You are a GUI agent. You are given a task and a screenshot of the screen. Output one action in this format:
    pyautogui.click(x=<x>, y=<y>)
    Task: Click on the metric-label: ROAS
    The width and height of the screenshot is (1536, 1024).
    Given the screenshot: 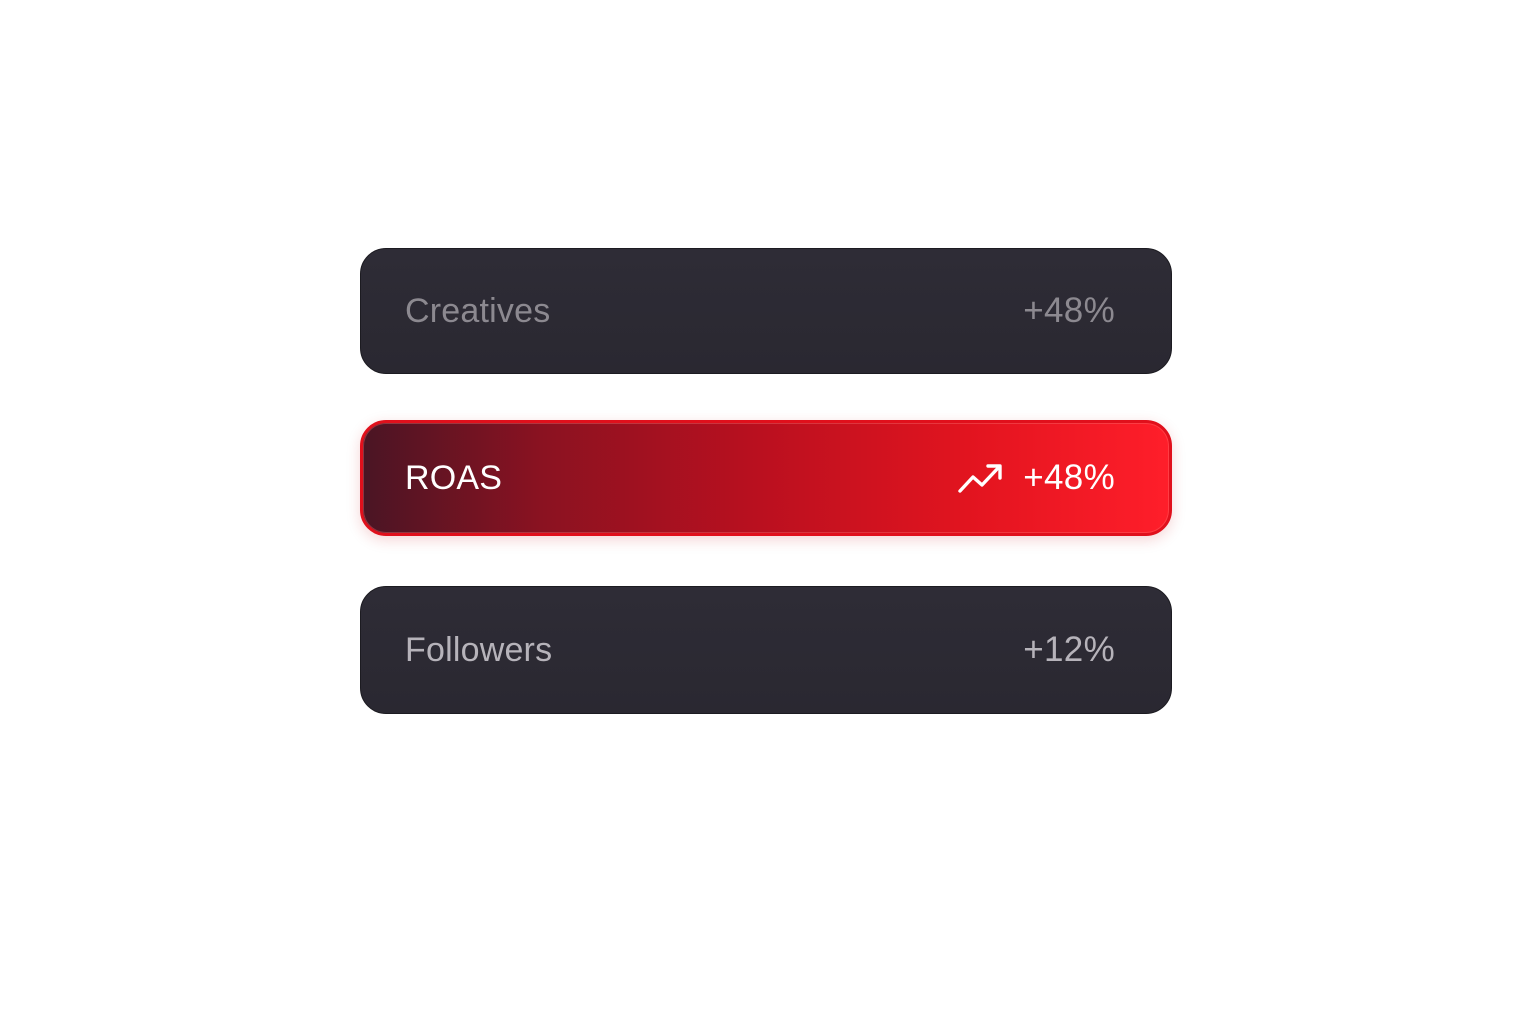 What is the action you would take?
    pyautogui.click(x=454, y=477)
    